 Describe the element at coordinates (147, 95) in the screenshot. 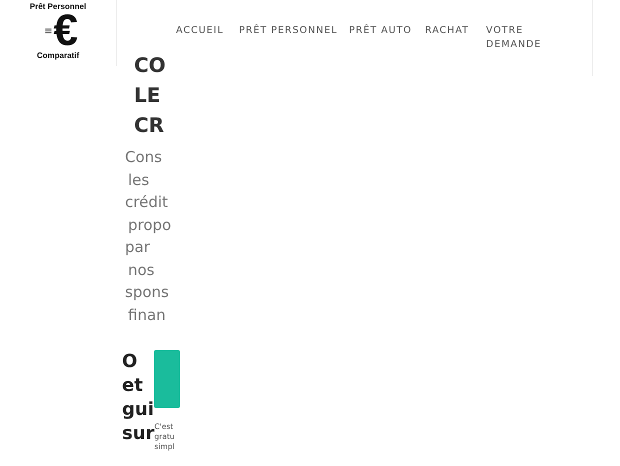

I see `heading: LE` at that location.